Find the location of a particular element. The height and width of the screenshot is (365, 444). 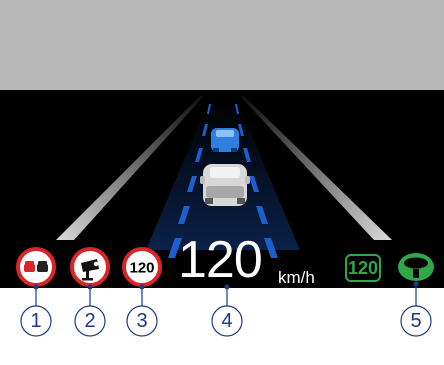

no-overtaking-icon is located at coordinates (36, 267).